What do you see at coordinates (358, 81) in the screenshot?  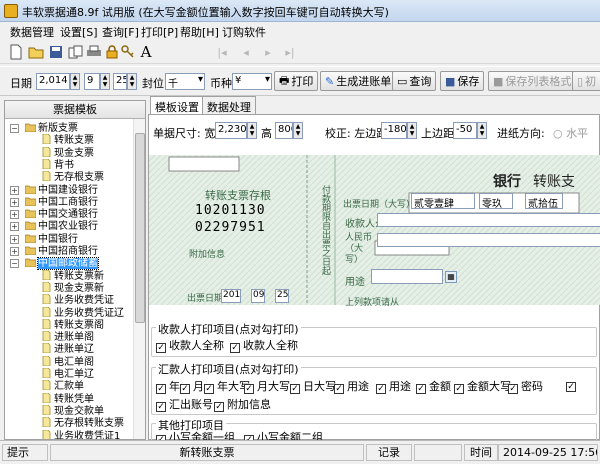 I see `generate-deposit-button: ✎ 生成进账单` at bounding box center [358, 81].